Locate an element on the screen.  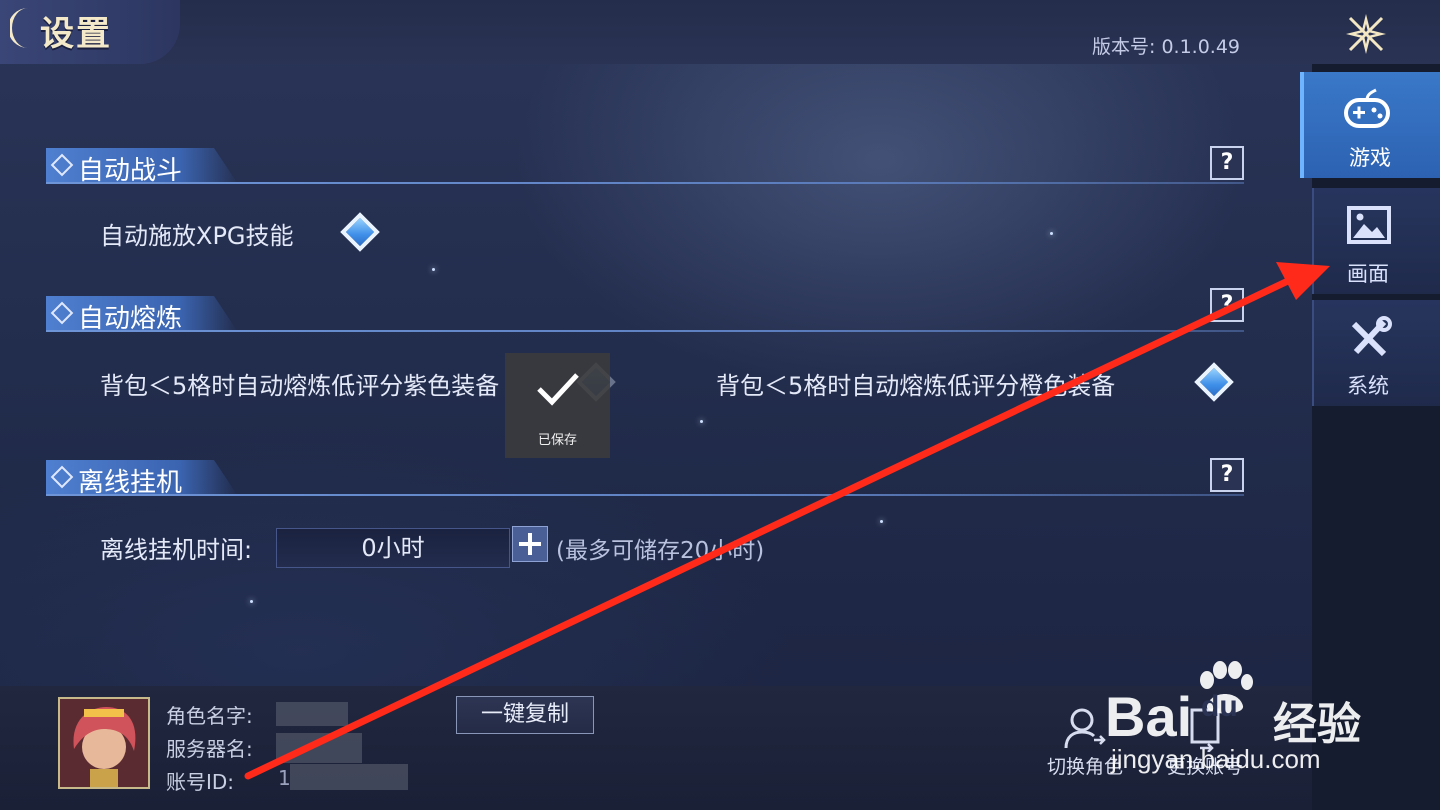
smelt-orange-label: 背包＜5格时自动熔炼低评分橙色装备 is located at coordinates (916, 386).